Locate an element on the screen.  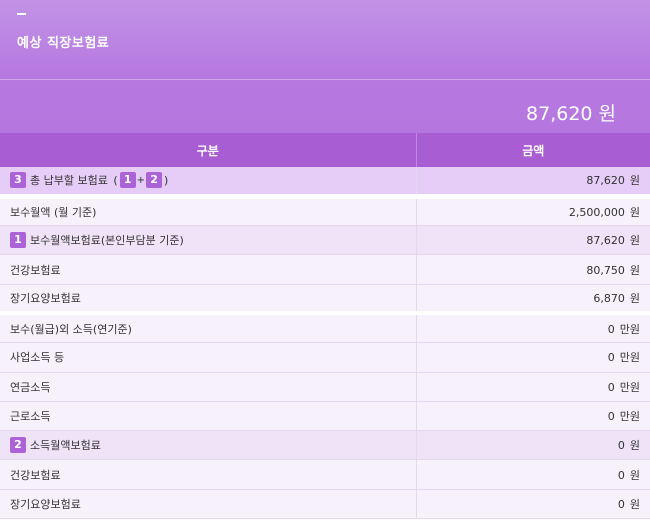
total-payable-unit: 원 is located at coordinates (634, 181).